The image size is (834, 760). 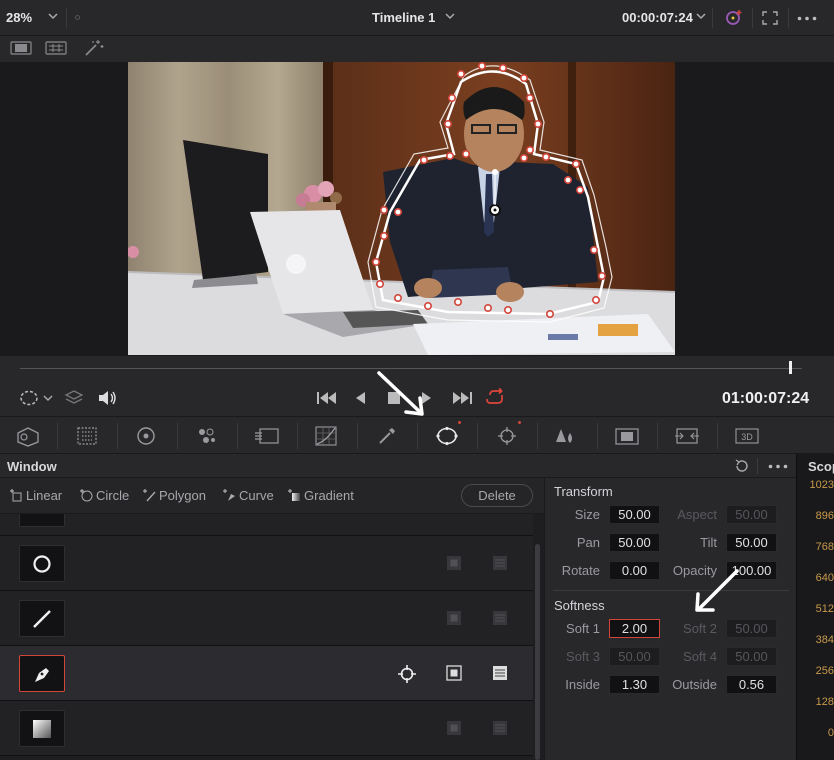 I want to click on viewer-header: 28% Timeline 1 00:00:07:24, so click(x=417, y=18).